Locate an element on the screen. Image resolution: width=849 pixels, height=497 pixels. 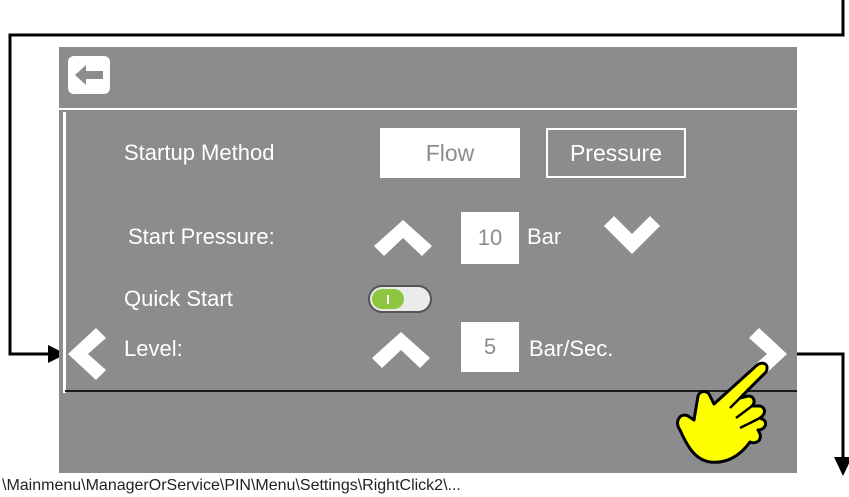
header-divider is located at coordinates (428, 109).